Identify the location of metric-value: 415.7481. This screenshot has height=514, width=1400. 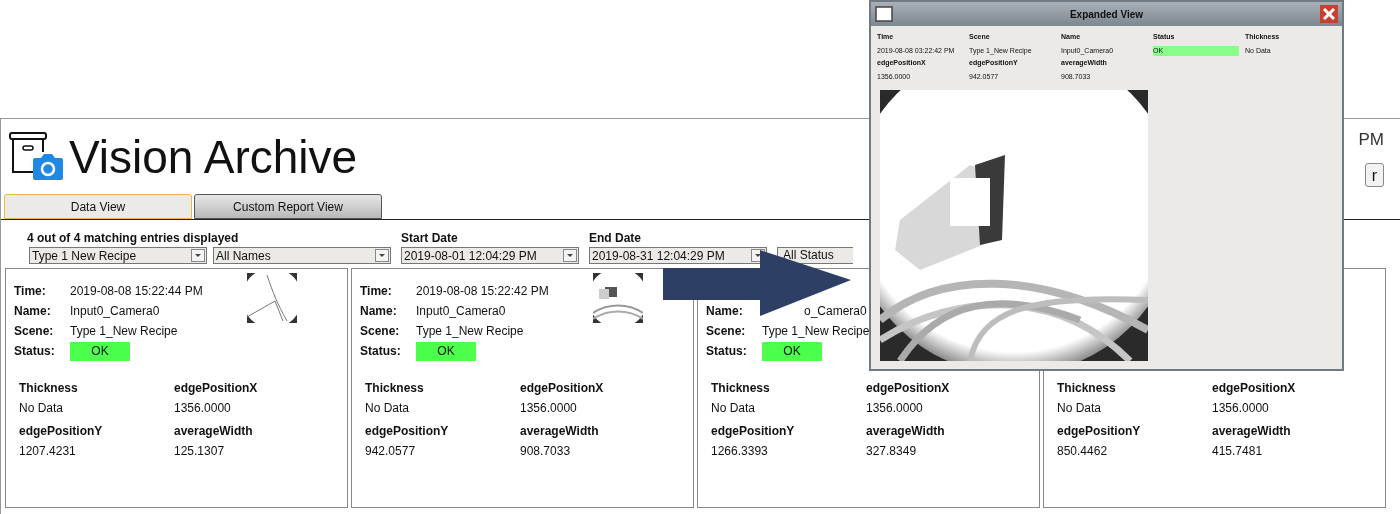
(1238, 451).